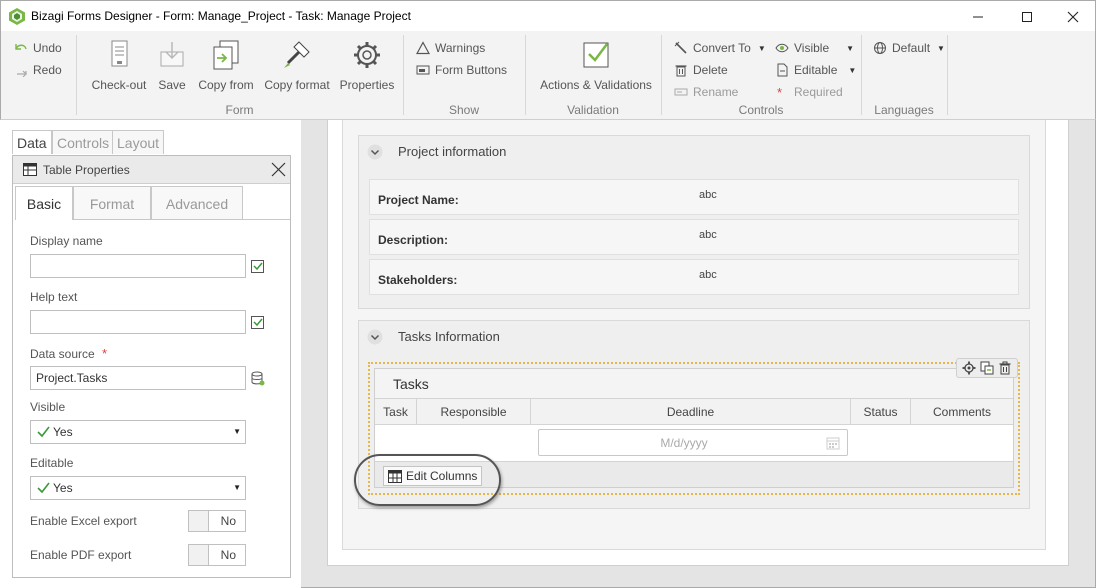 Image resolution: width=1096 pixels, height=588 pixels. I want to click on pdf-export-label: Enable PDF export, so click(81, 555).